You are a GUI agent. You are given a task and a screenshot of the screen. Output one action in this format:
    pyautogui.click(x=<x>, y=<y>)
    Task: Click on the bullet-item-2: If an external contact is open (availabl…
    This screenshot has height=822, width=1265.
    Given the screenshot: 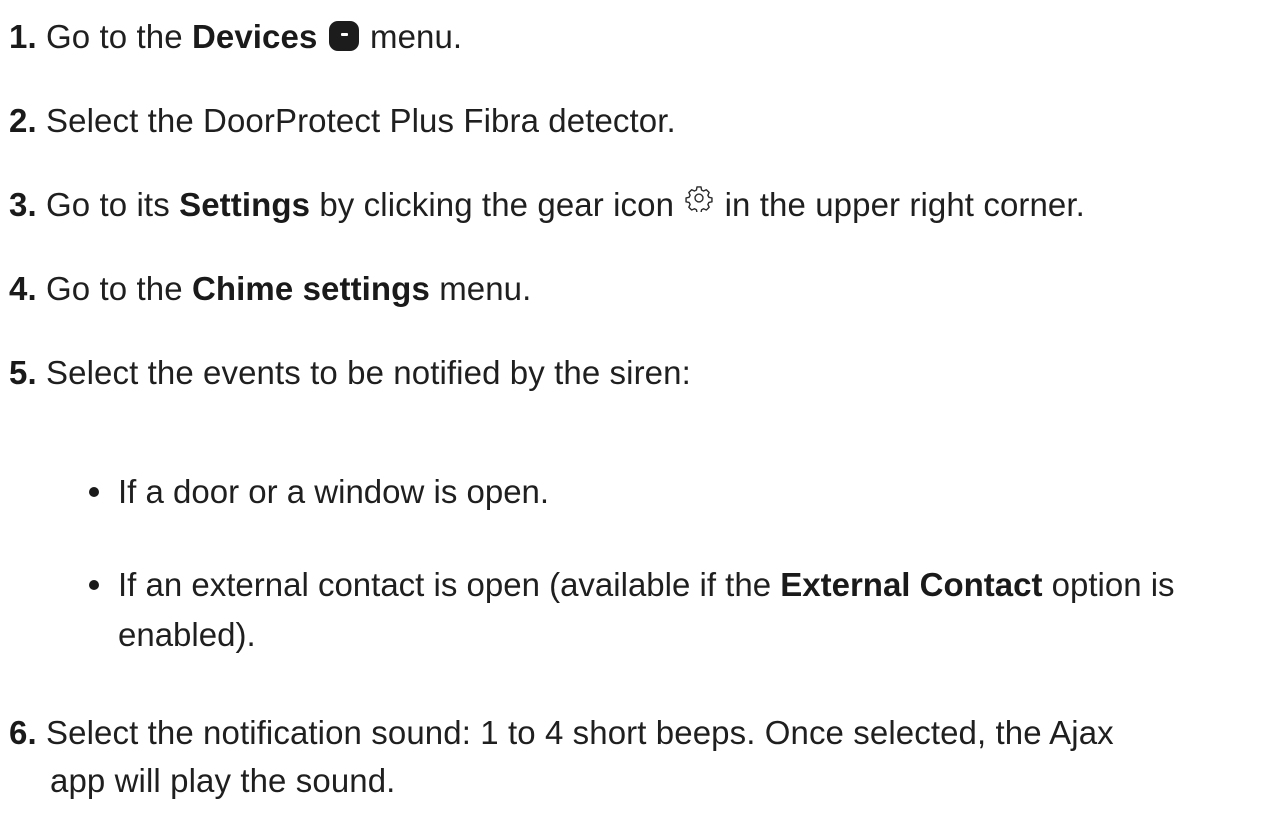 What is the action you would take?
    pyautogui.click(x=646, y=585)
    